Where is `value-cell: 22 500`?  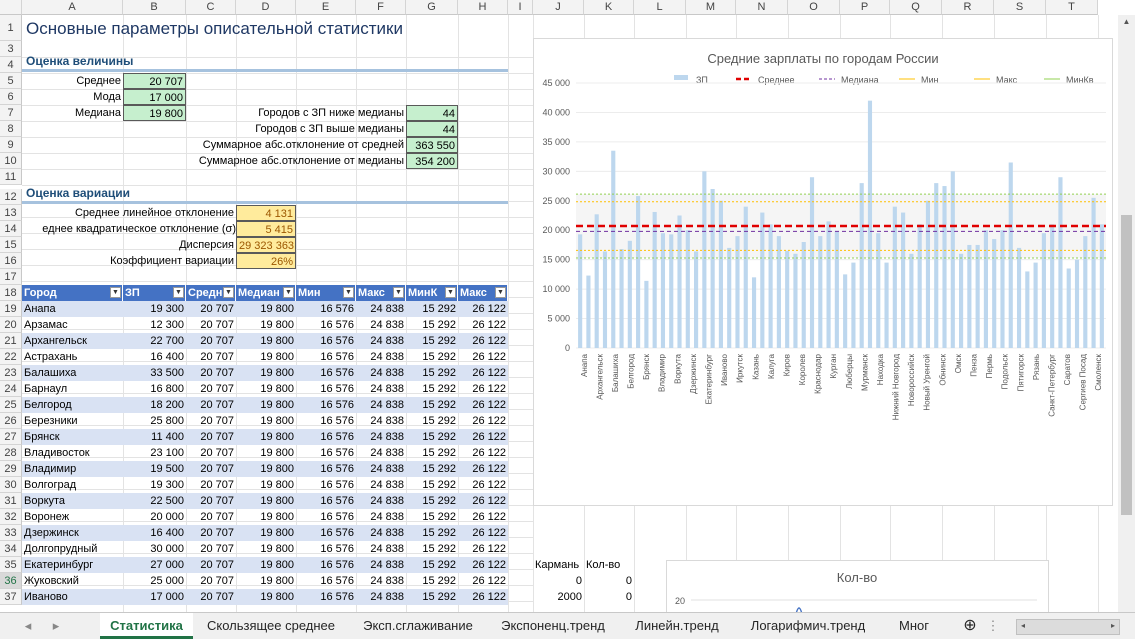 value-cell: 22 500 is located at coordinates (154, 501).